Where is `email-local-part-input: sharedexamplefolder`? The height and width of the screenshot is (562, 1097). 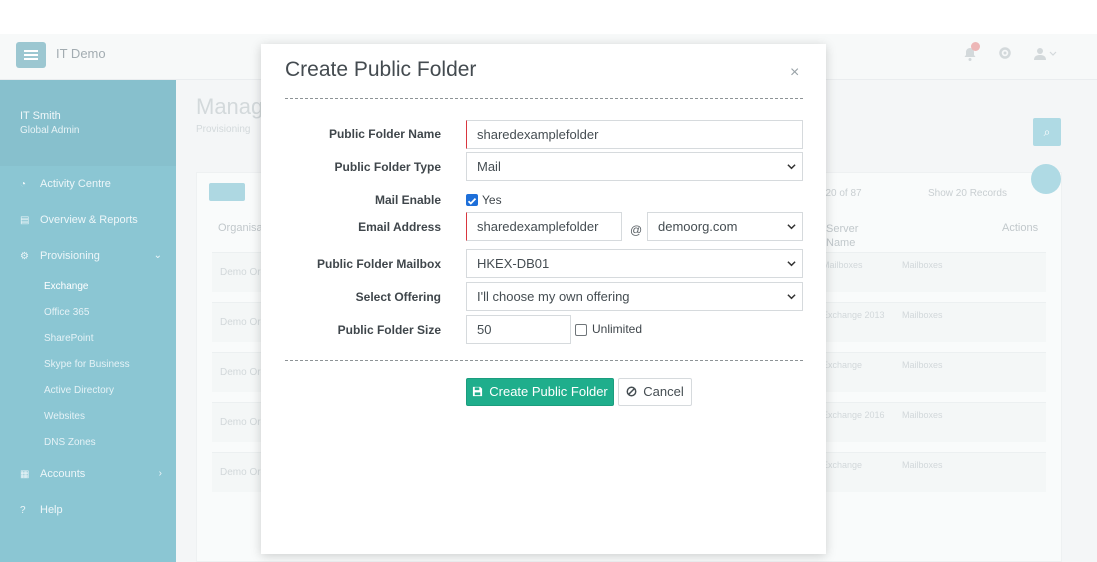 email-local-part-input: sharedexamplefolder is located at coordinates (544, 226).